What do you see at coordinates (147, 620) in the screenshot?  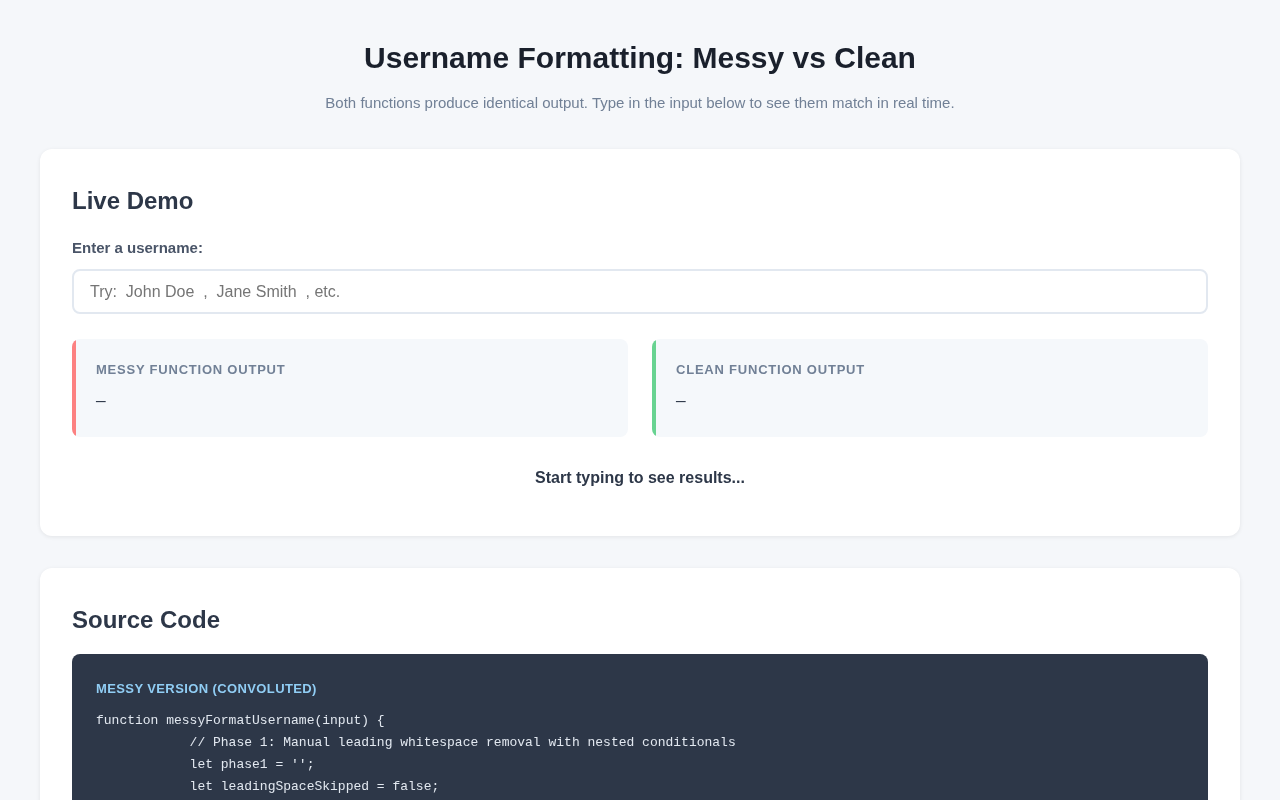 I see `section-heading: Source Code` at bounding box center [147, 620].